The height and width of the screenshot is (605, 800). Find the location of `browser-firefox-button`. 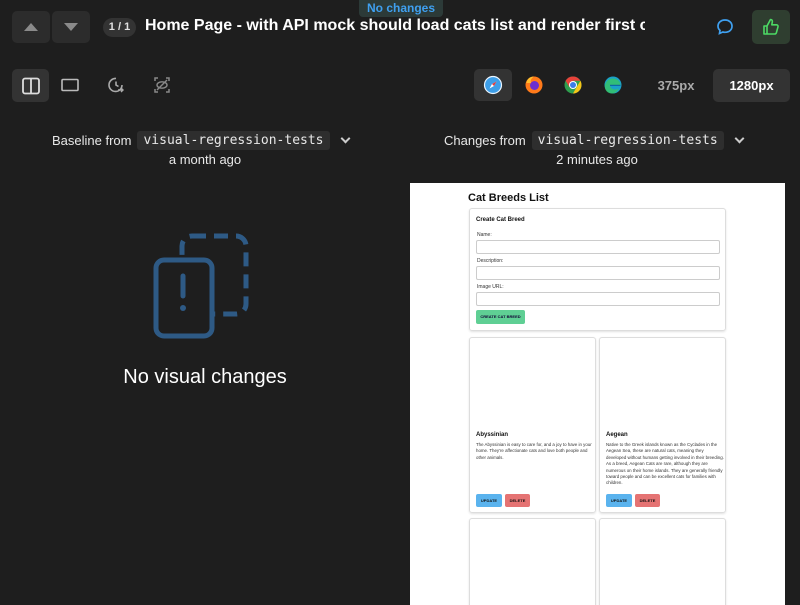

browser-firefox-button is located at coordinates (534, 85).